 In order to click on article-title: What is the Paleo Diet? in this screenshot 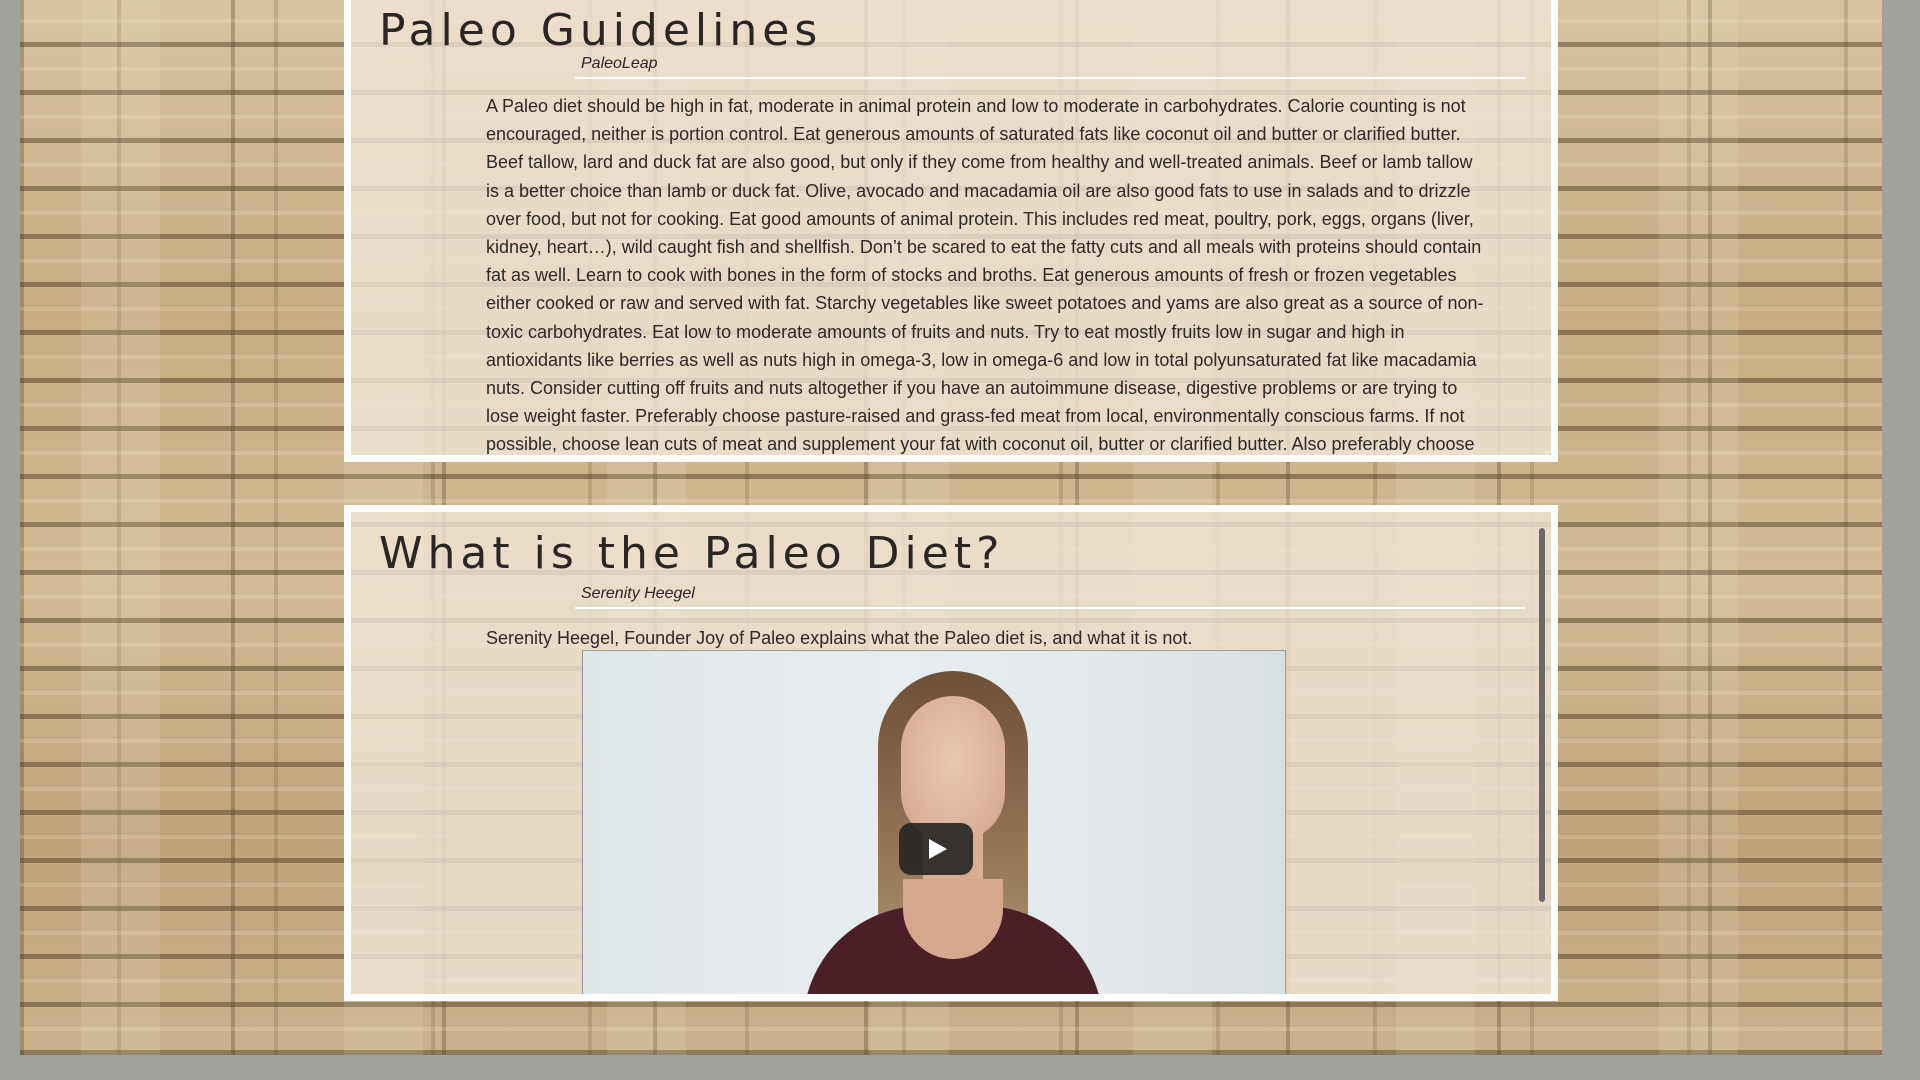, I will do `click(692, 553)`.